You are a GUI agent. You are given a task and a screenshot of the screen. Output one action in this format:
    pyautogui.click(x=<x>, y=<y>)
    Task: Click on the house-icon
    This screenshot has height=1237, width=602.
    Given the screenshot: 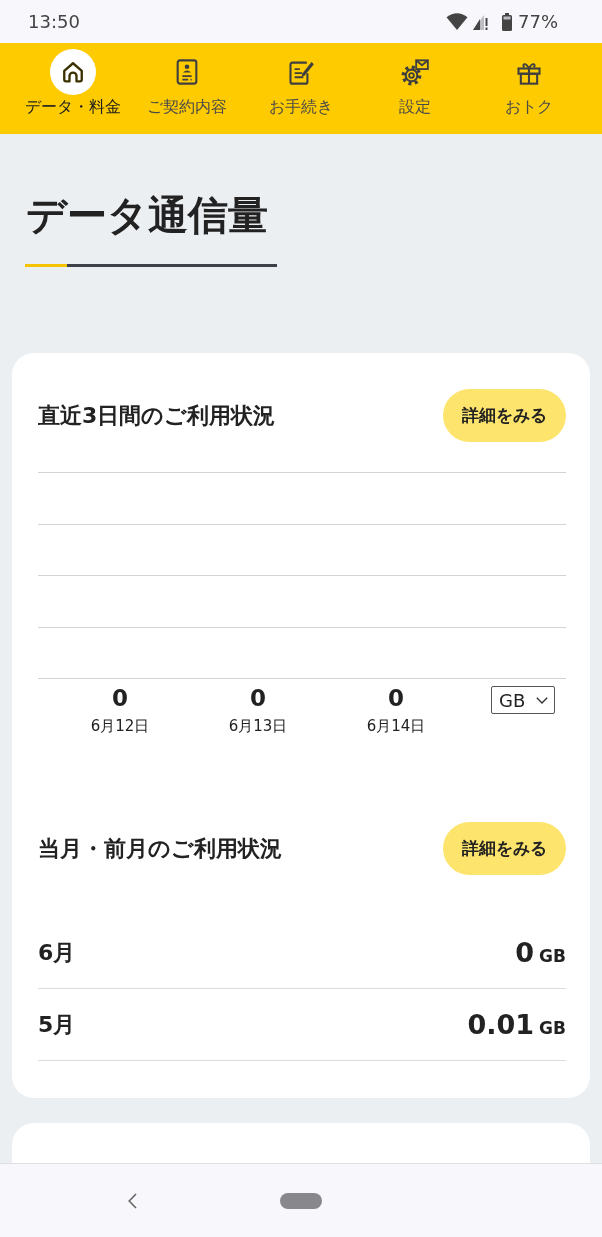 What is the action you would take?
    pyautogui.click(x=73, y=72)
    